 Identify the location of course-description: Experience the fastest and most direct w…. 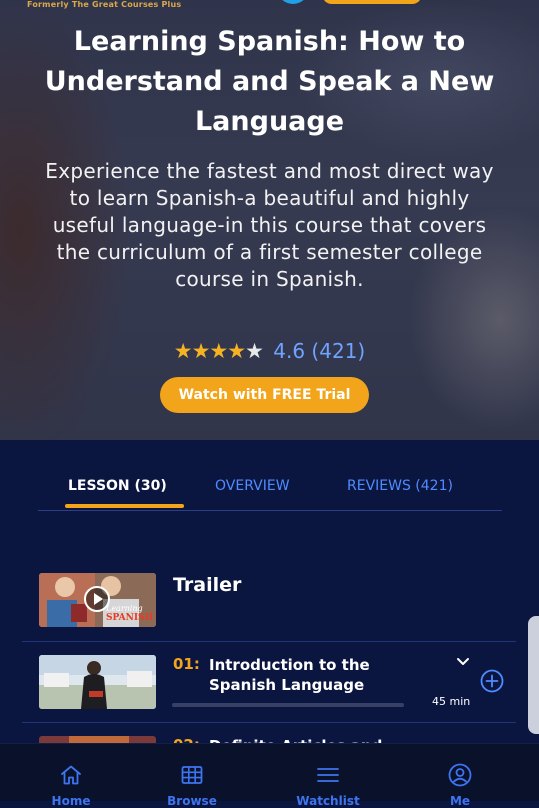
(269, 225).